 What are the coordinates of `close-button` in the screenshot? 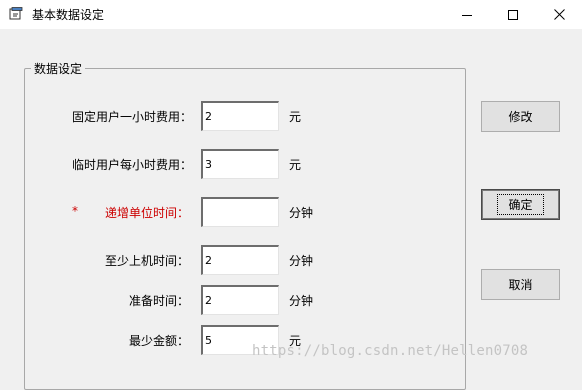 It's located at (559, 14).